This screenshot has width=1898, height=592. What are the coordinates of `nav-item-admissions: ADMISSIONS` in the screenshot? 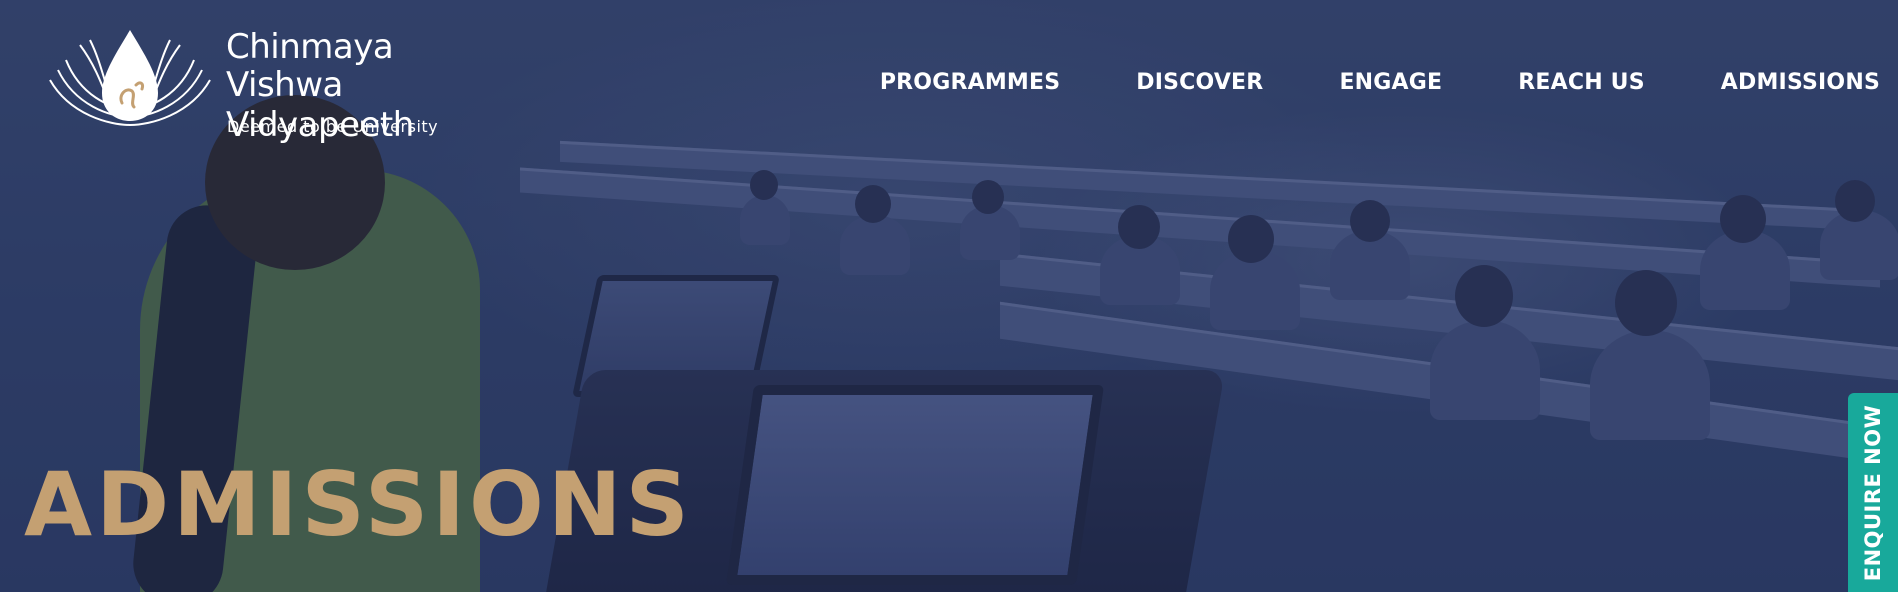 It's located at (1800, 82).